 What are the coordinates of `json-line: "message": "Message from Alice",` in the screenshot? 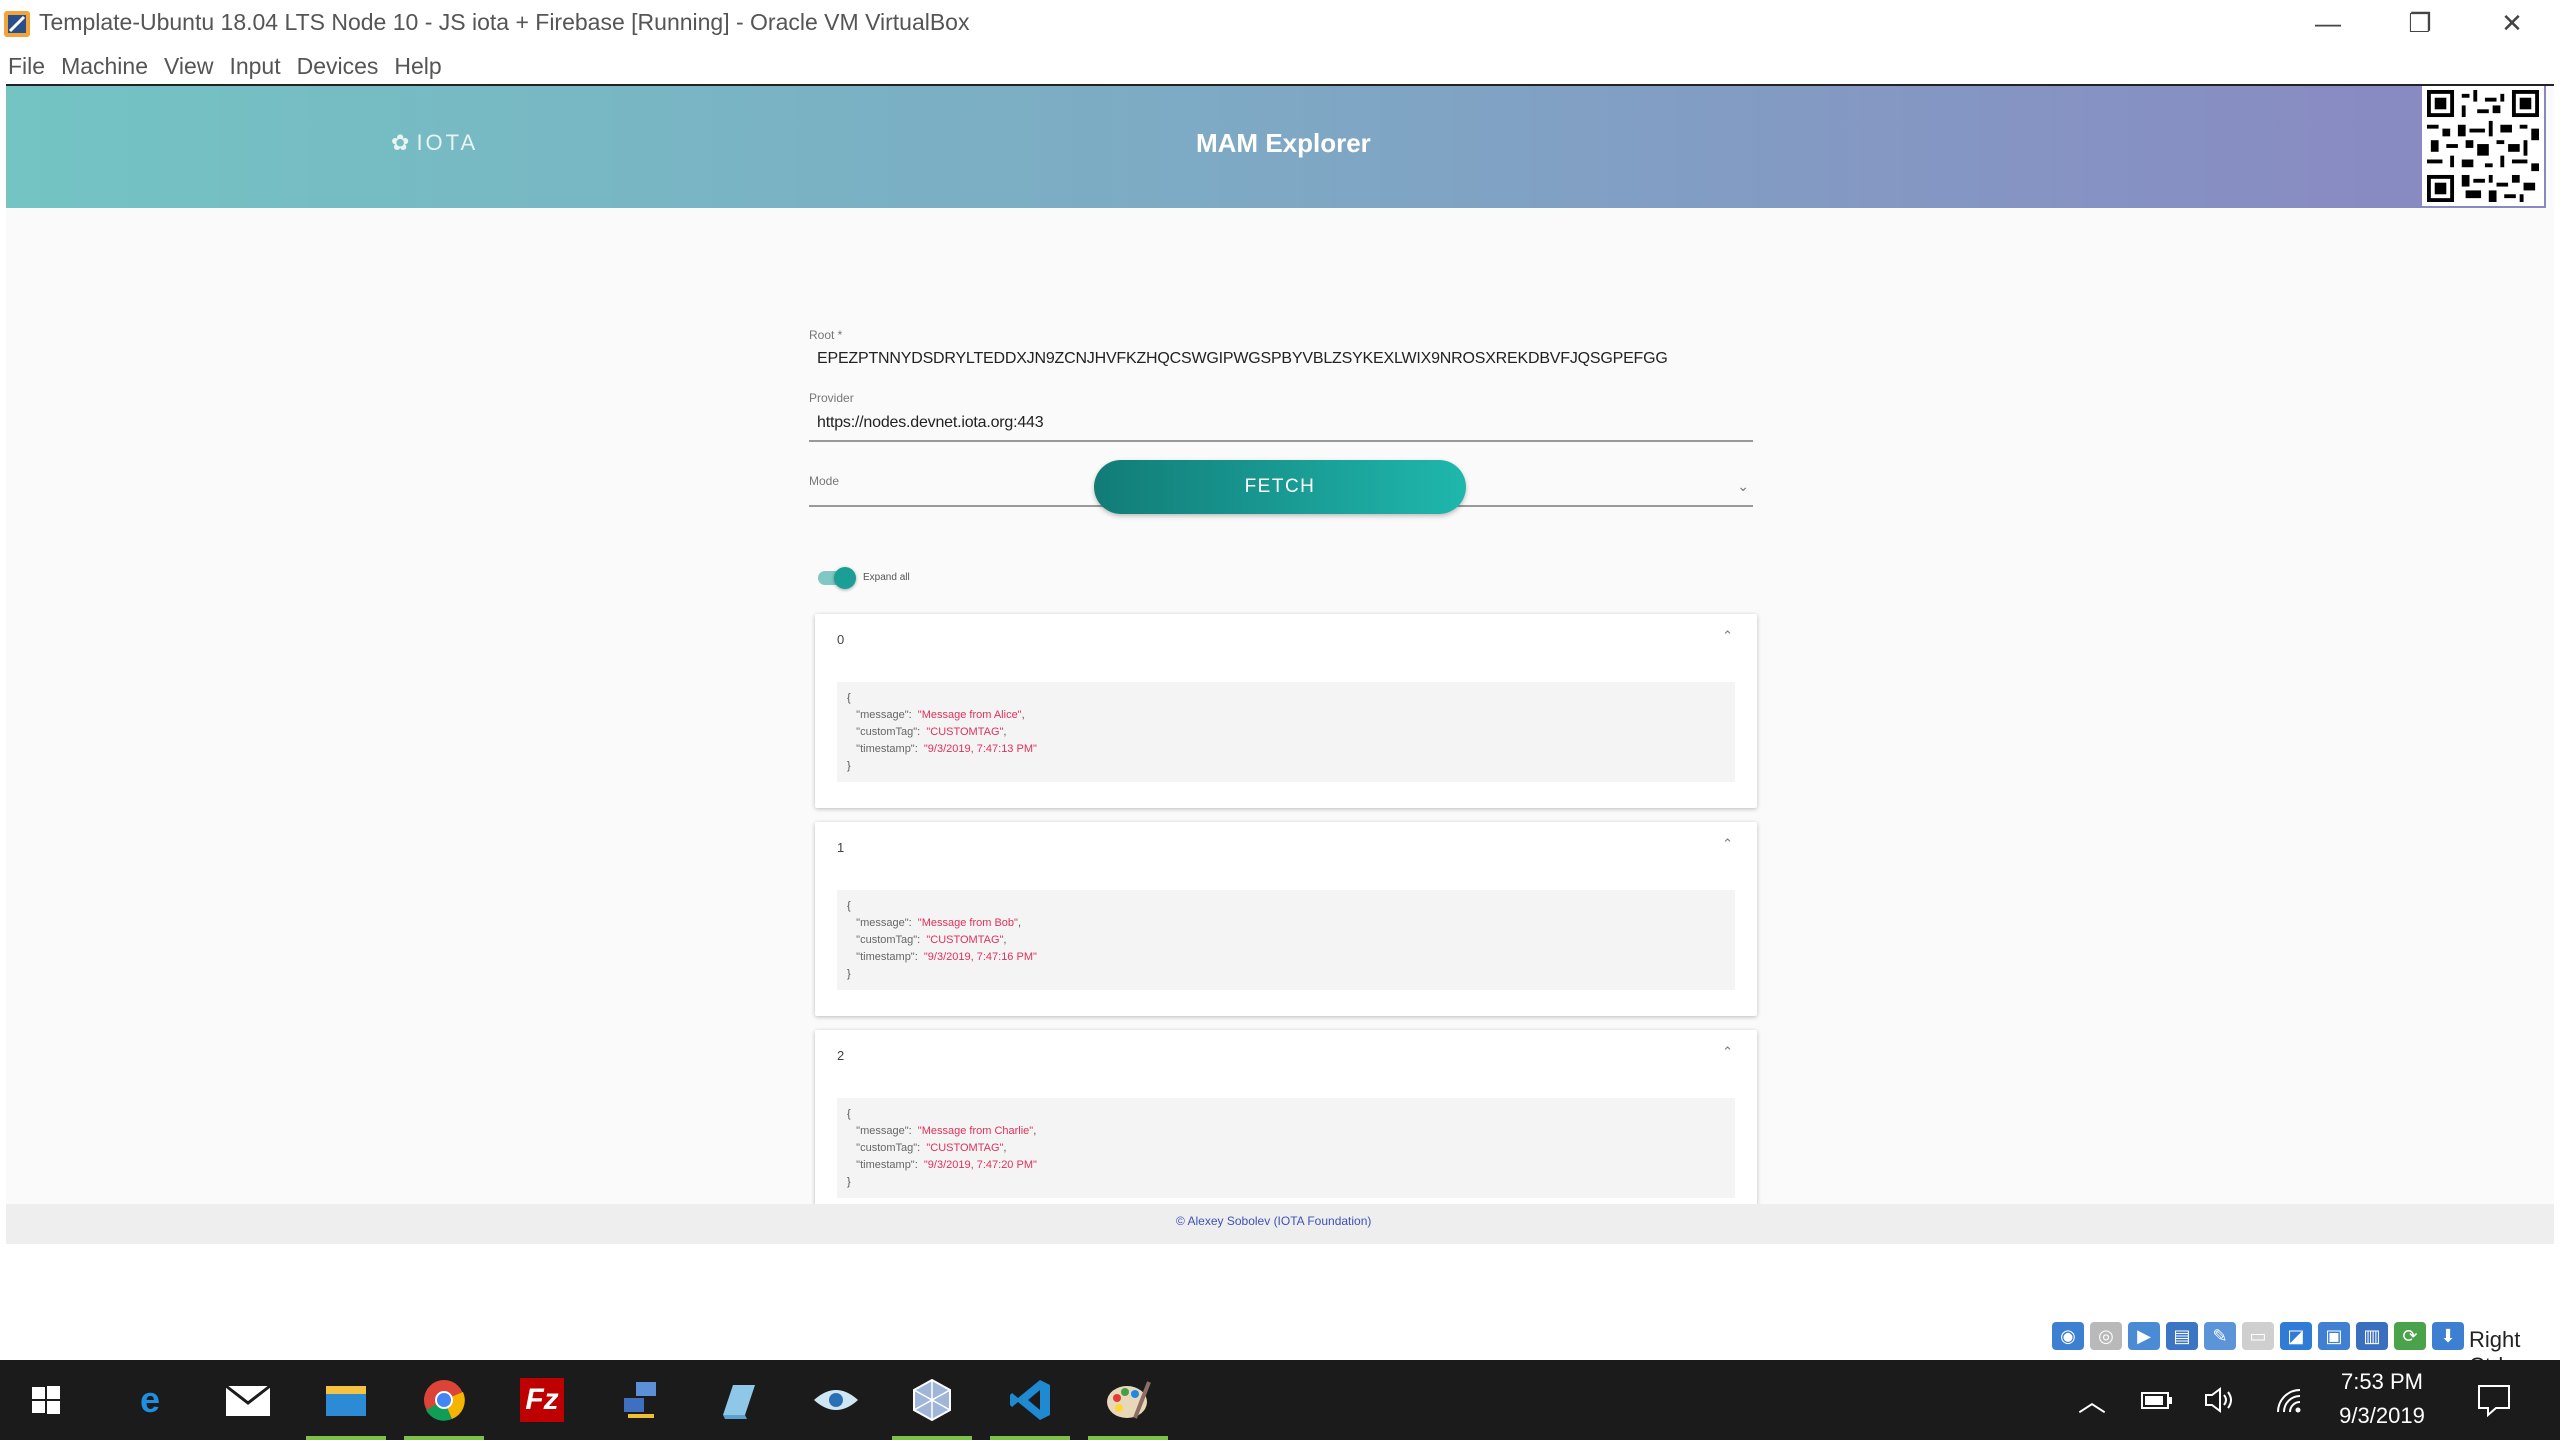 It's located at (940, 715).